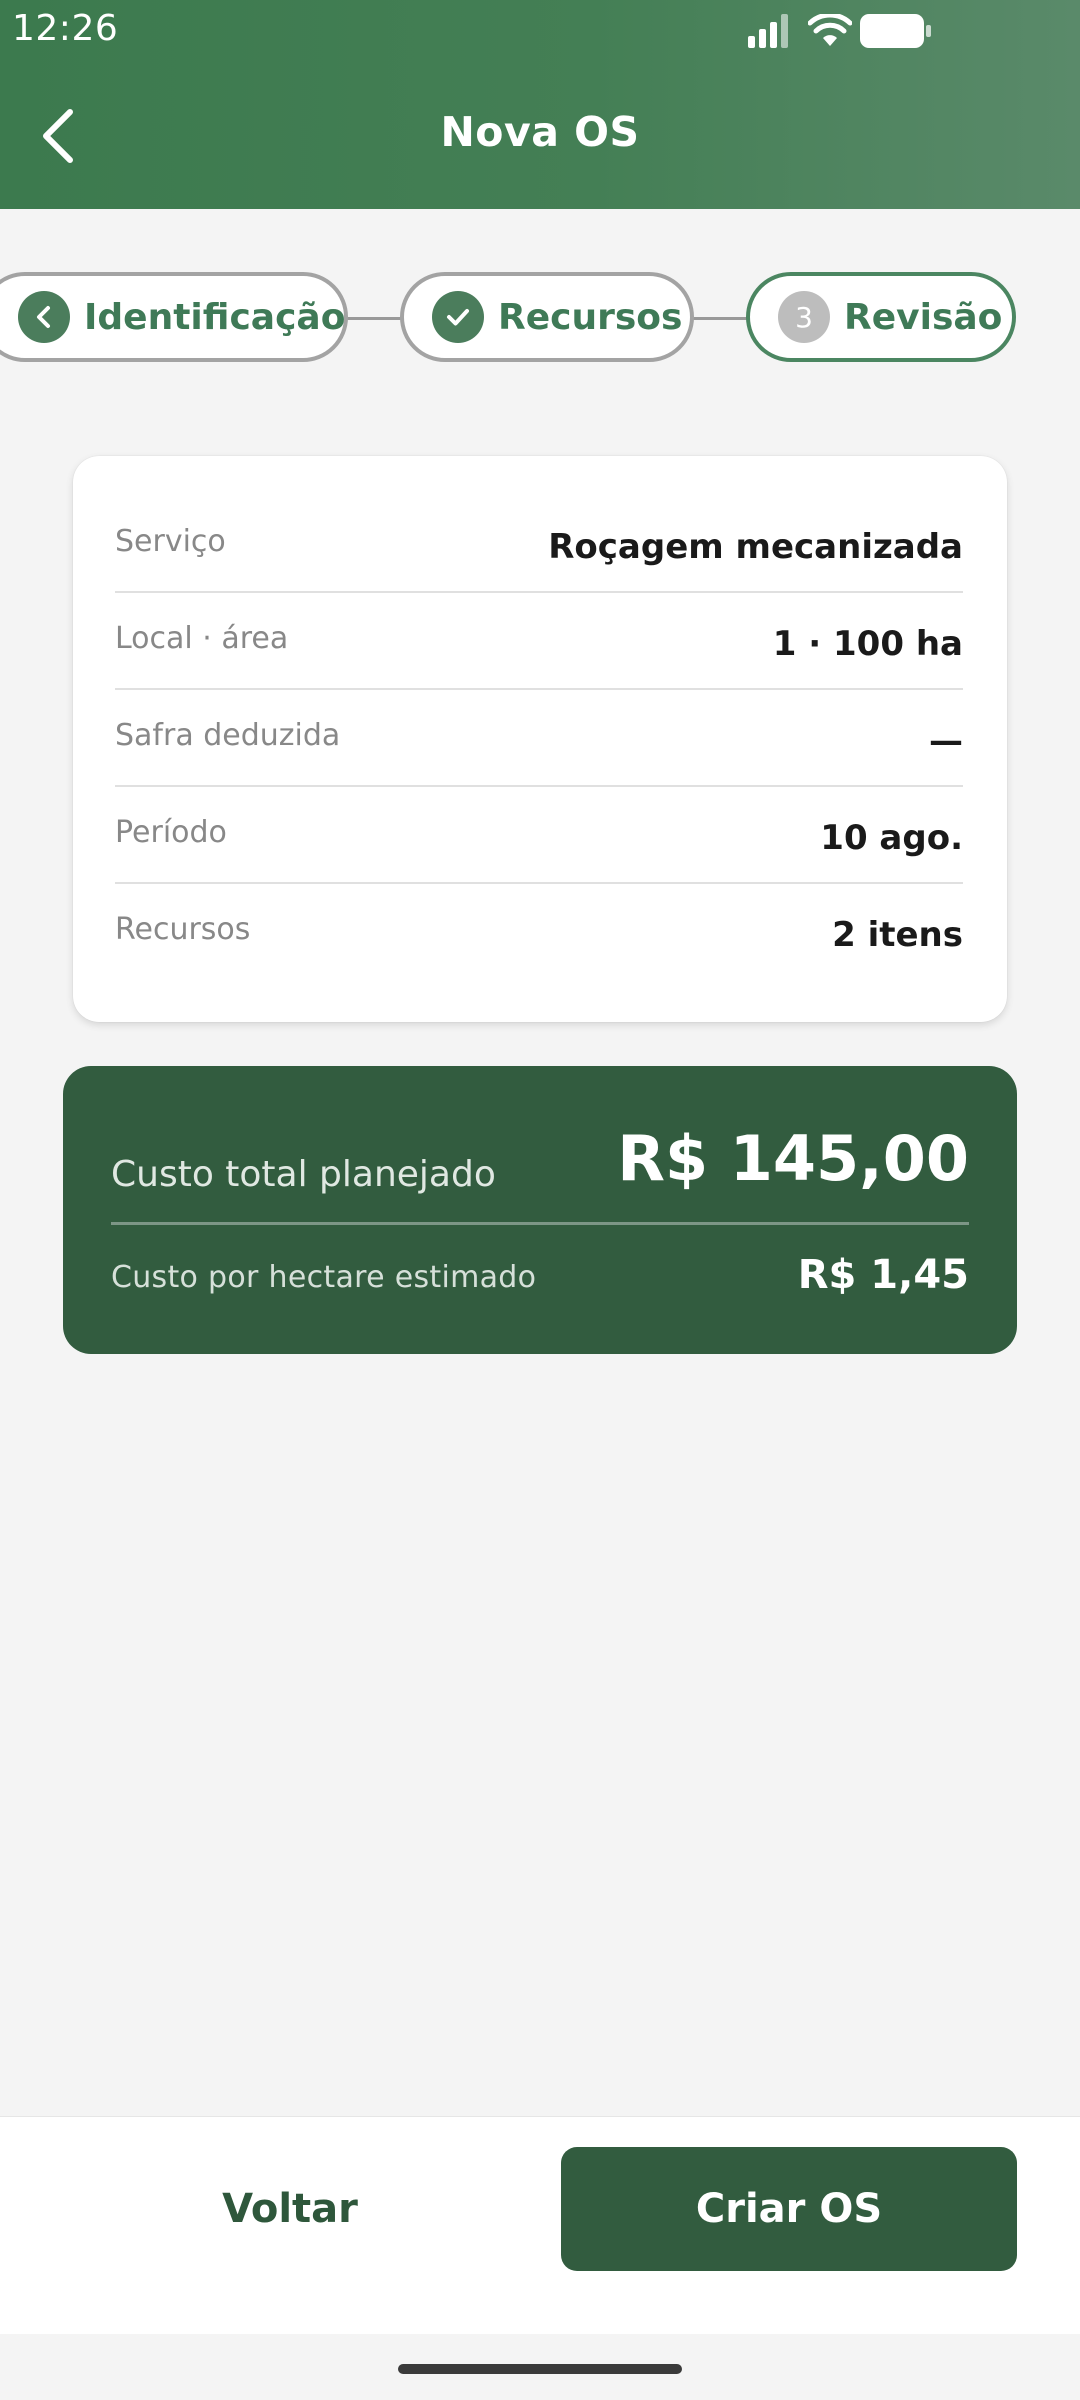 The height and width of the screenshot is (2400, 1080). I want to click on summary-row-servico: Serviço Roçagem mecanizada, so click(539, 546).